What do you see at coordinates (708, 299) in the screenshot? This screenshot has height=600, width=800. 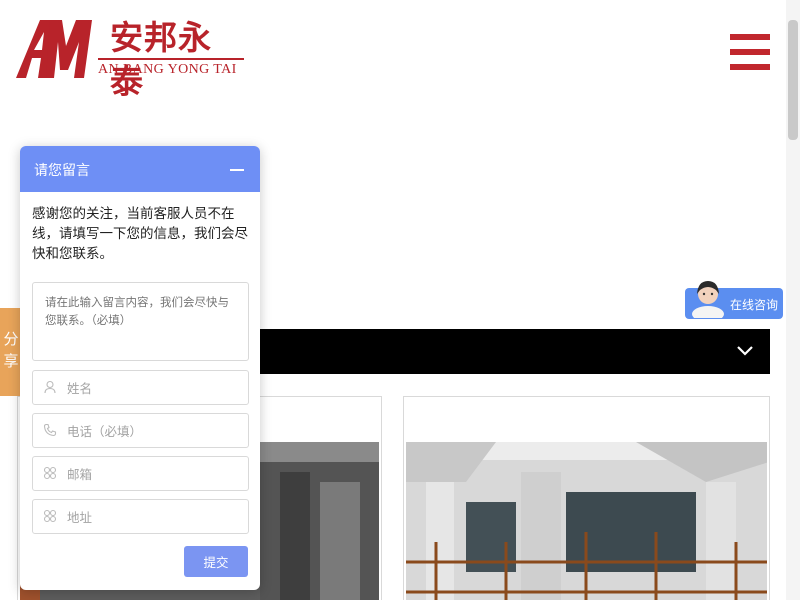 I see `customer-service-avatar-icon` at bounding box center [708, 299].